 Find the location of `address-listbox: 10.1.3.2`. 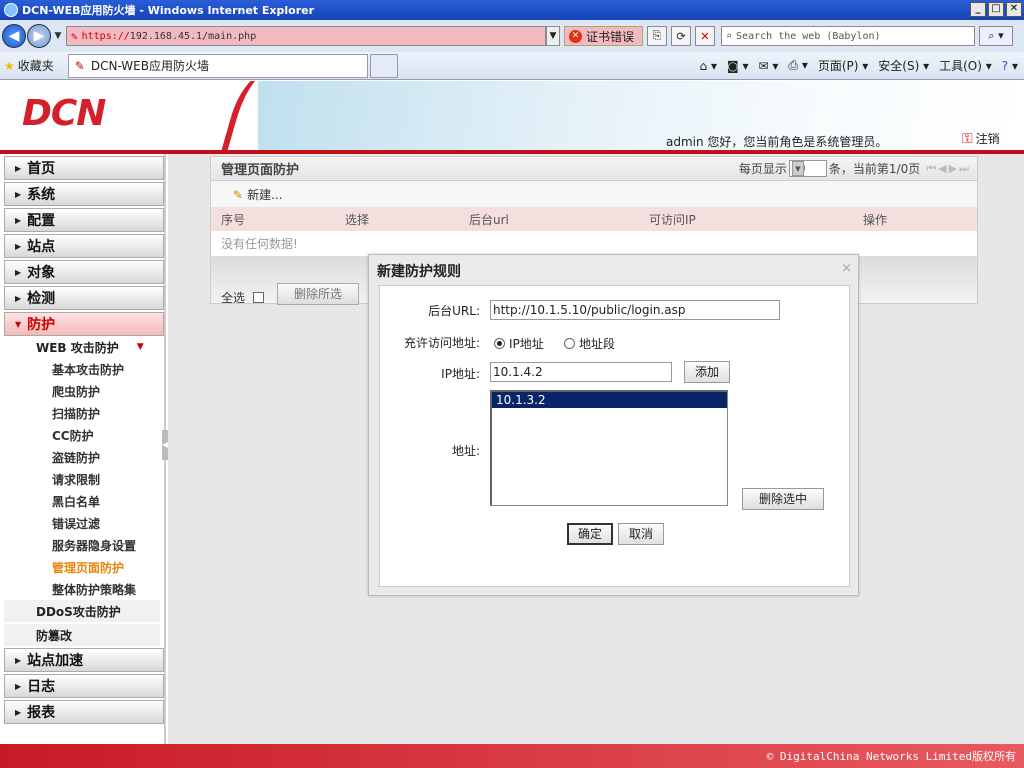

address-listbox: 10.1.3.2 is located at coordinates (609, 448).